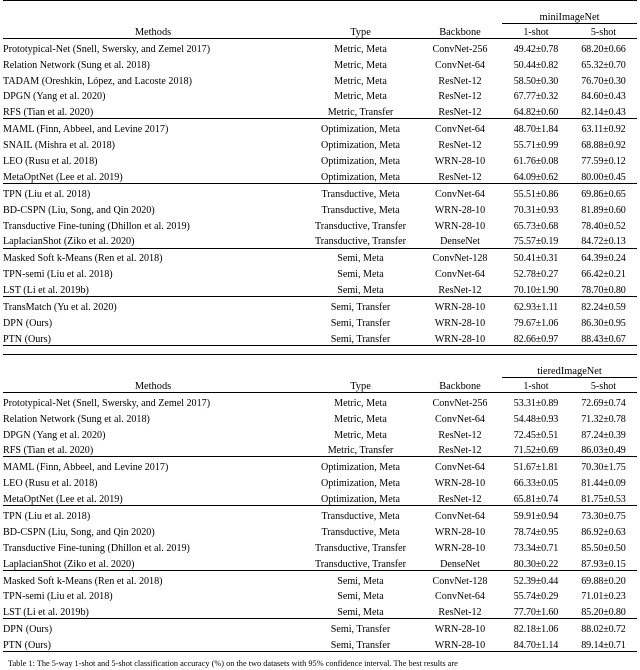  I want to click on cell-accuracy-5shot: 72.69±0.74, so click(603, 403).